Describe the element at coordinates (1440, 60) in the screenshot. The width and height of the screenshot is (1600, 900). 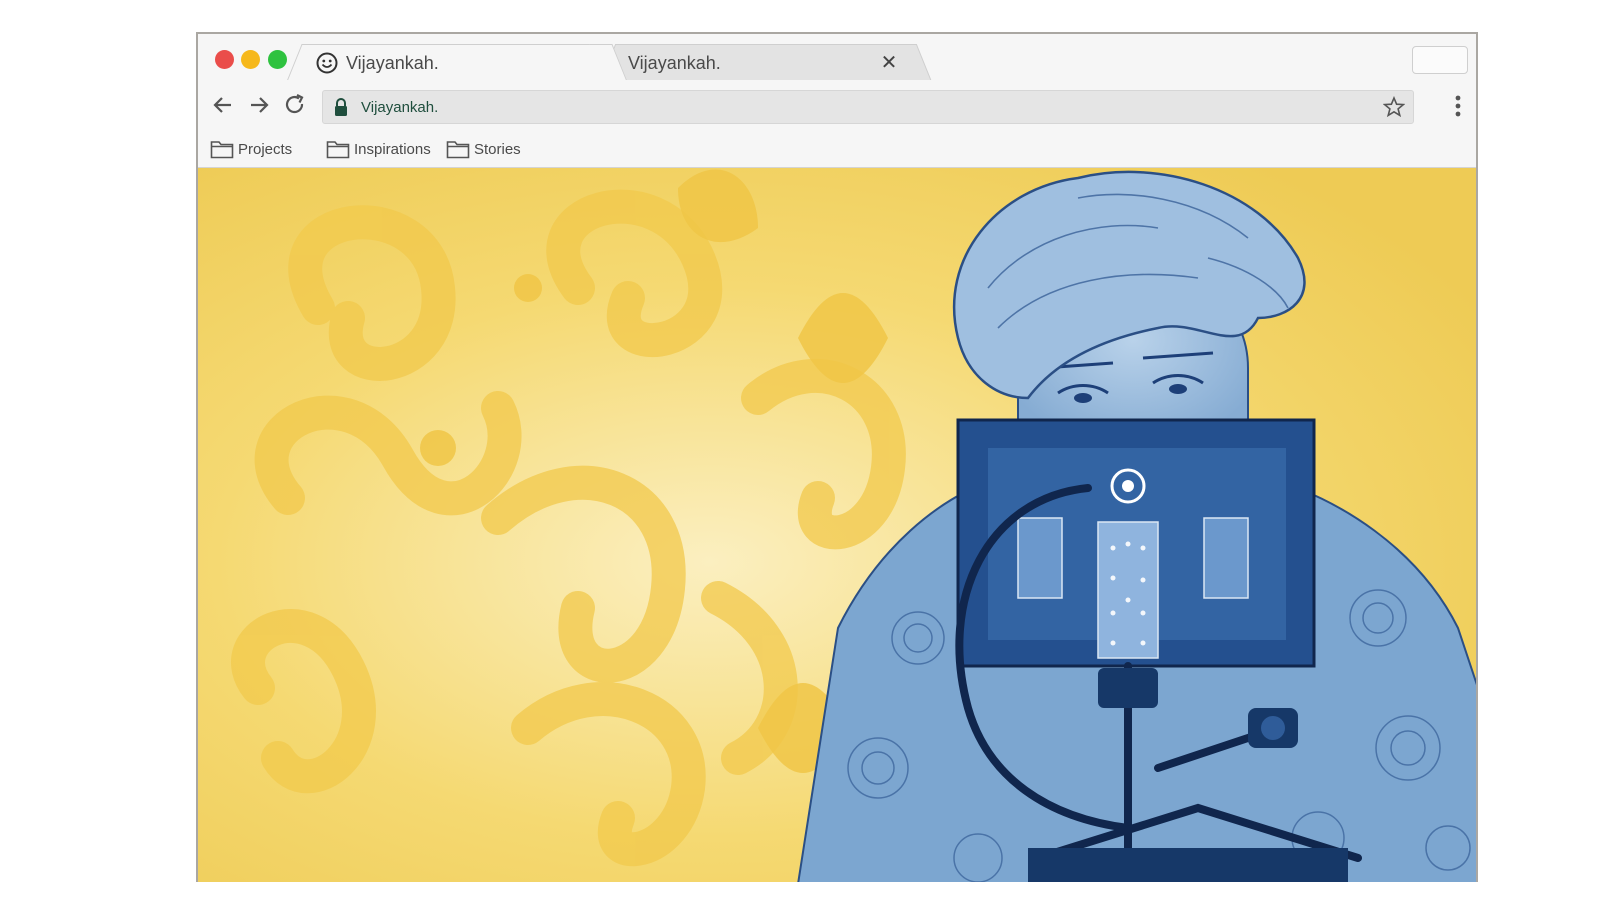
I see `profile-button` at that location.